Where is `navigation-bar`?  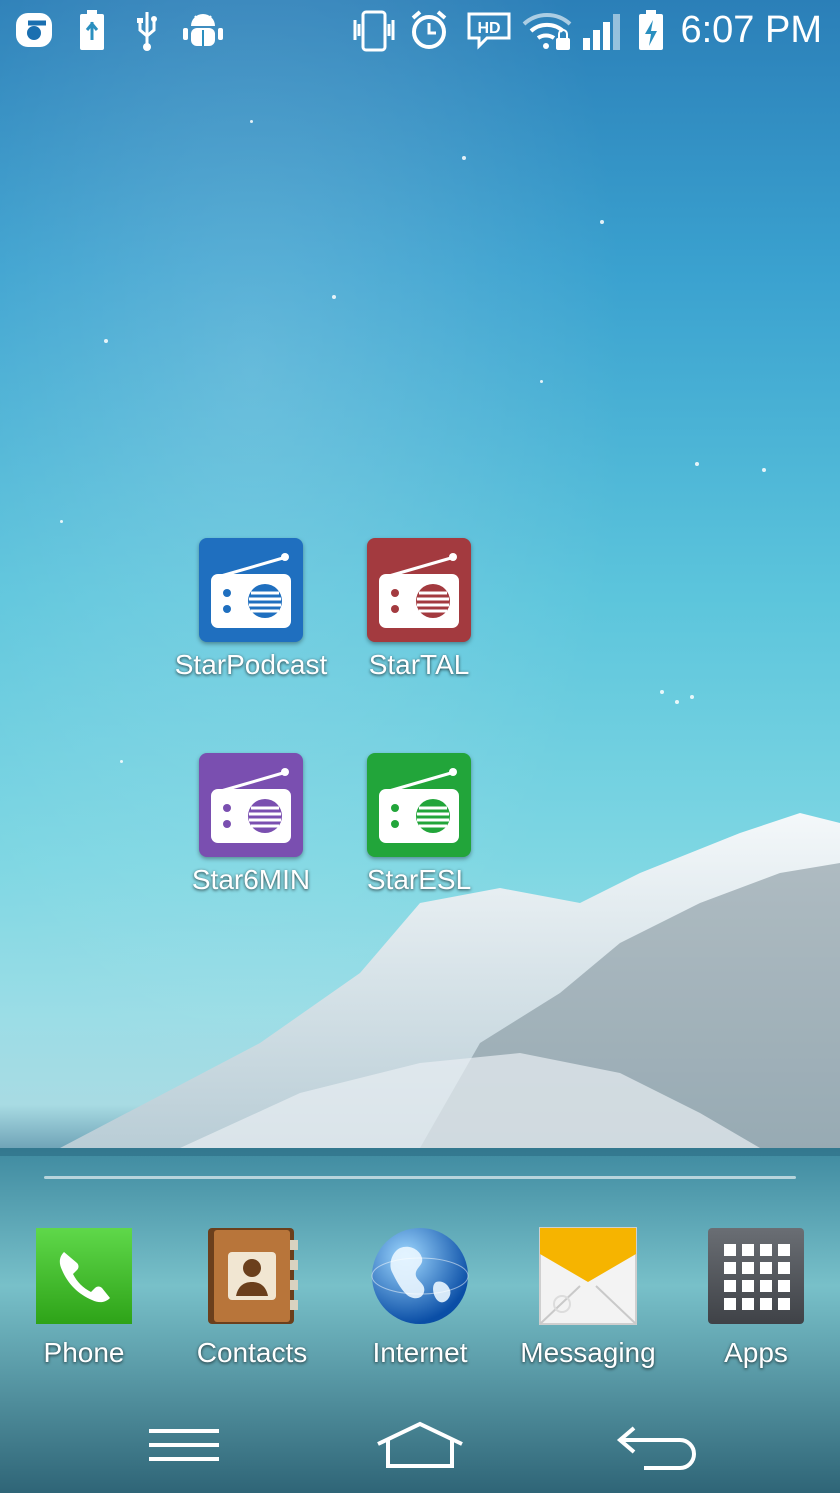
navigation-bar is located at coordinates (420, 1446).